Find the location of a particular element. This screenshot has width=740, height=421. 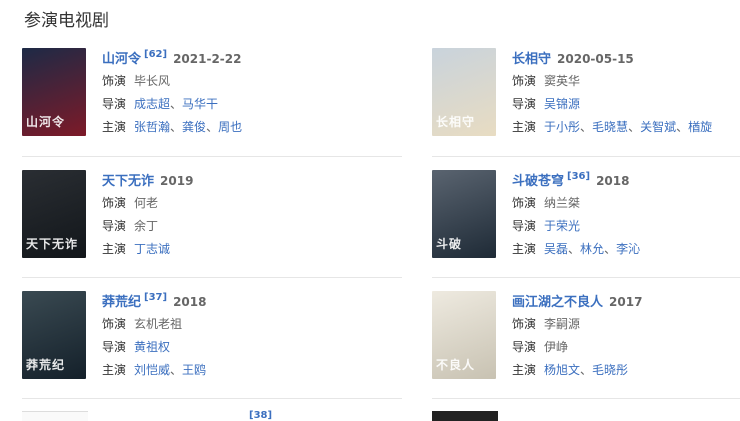

poster-caption: 天下无诈 is located at coordinates (52, 244).